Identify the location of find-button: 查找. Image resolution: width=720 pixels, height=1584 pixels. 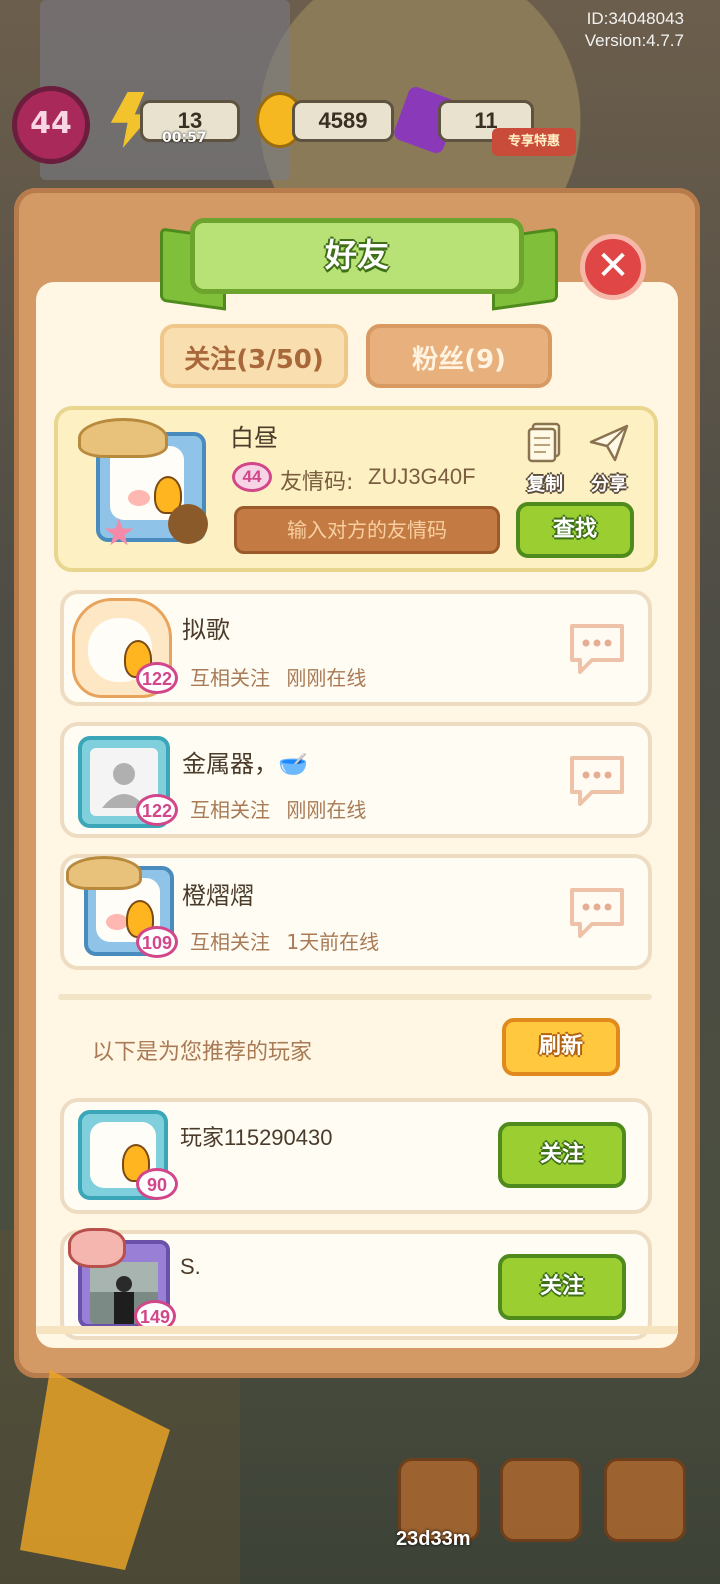
(575, 530).